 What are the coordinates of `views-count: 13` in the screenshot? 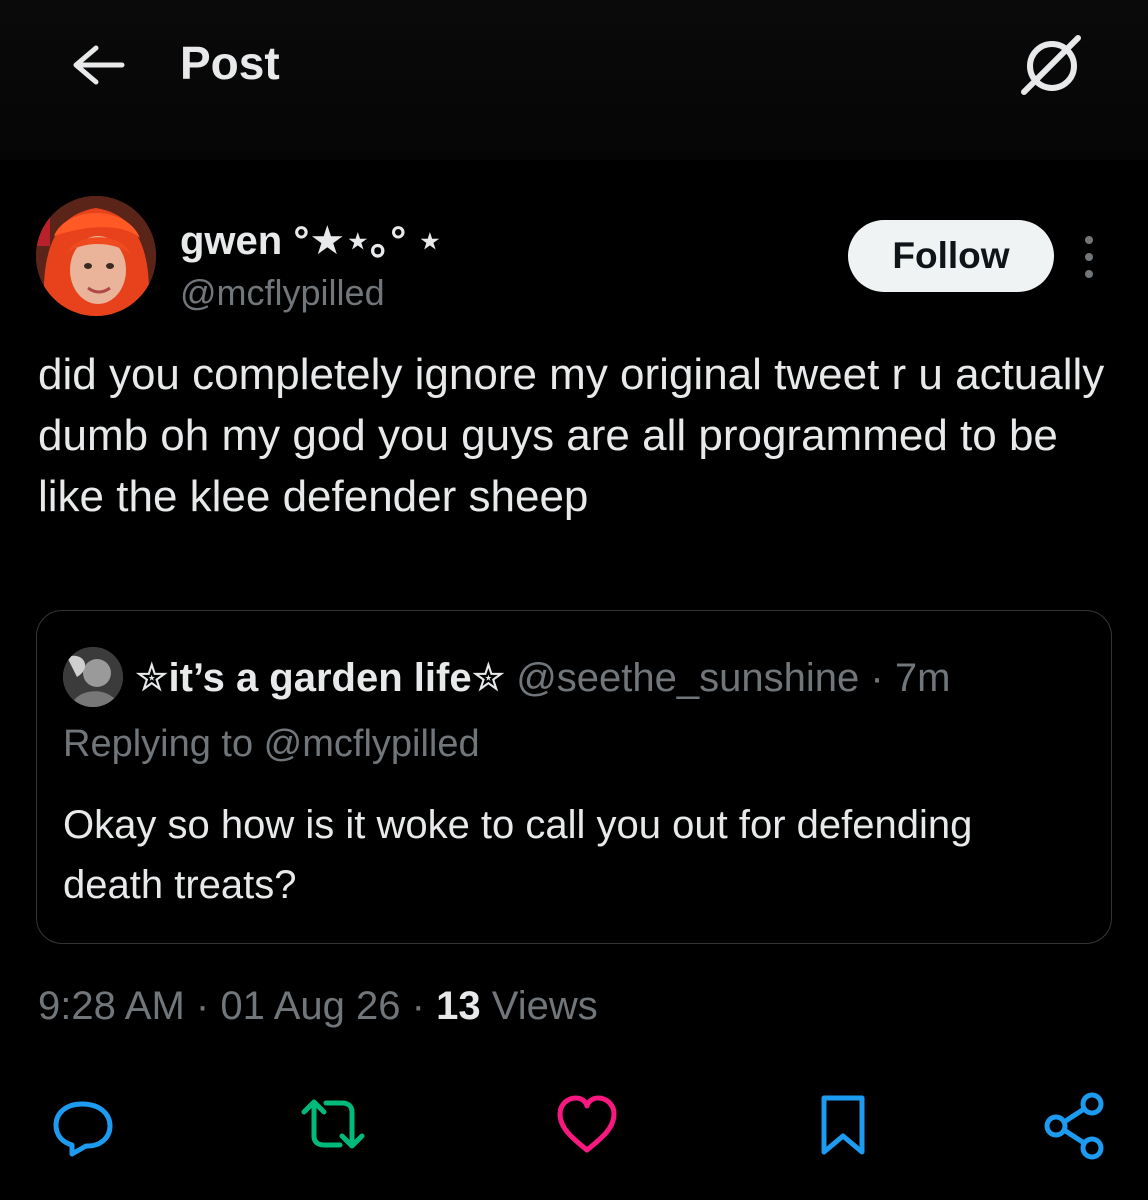 It's located at (458, 1006).